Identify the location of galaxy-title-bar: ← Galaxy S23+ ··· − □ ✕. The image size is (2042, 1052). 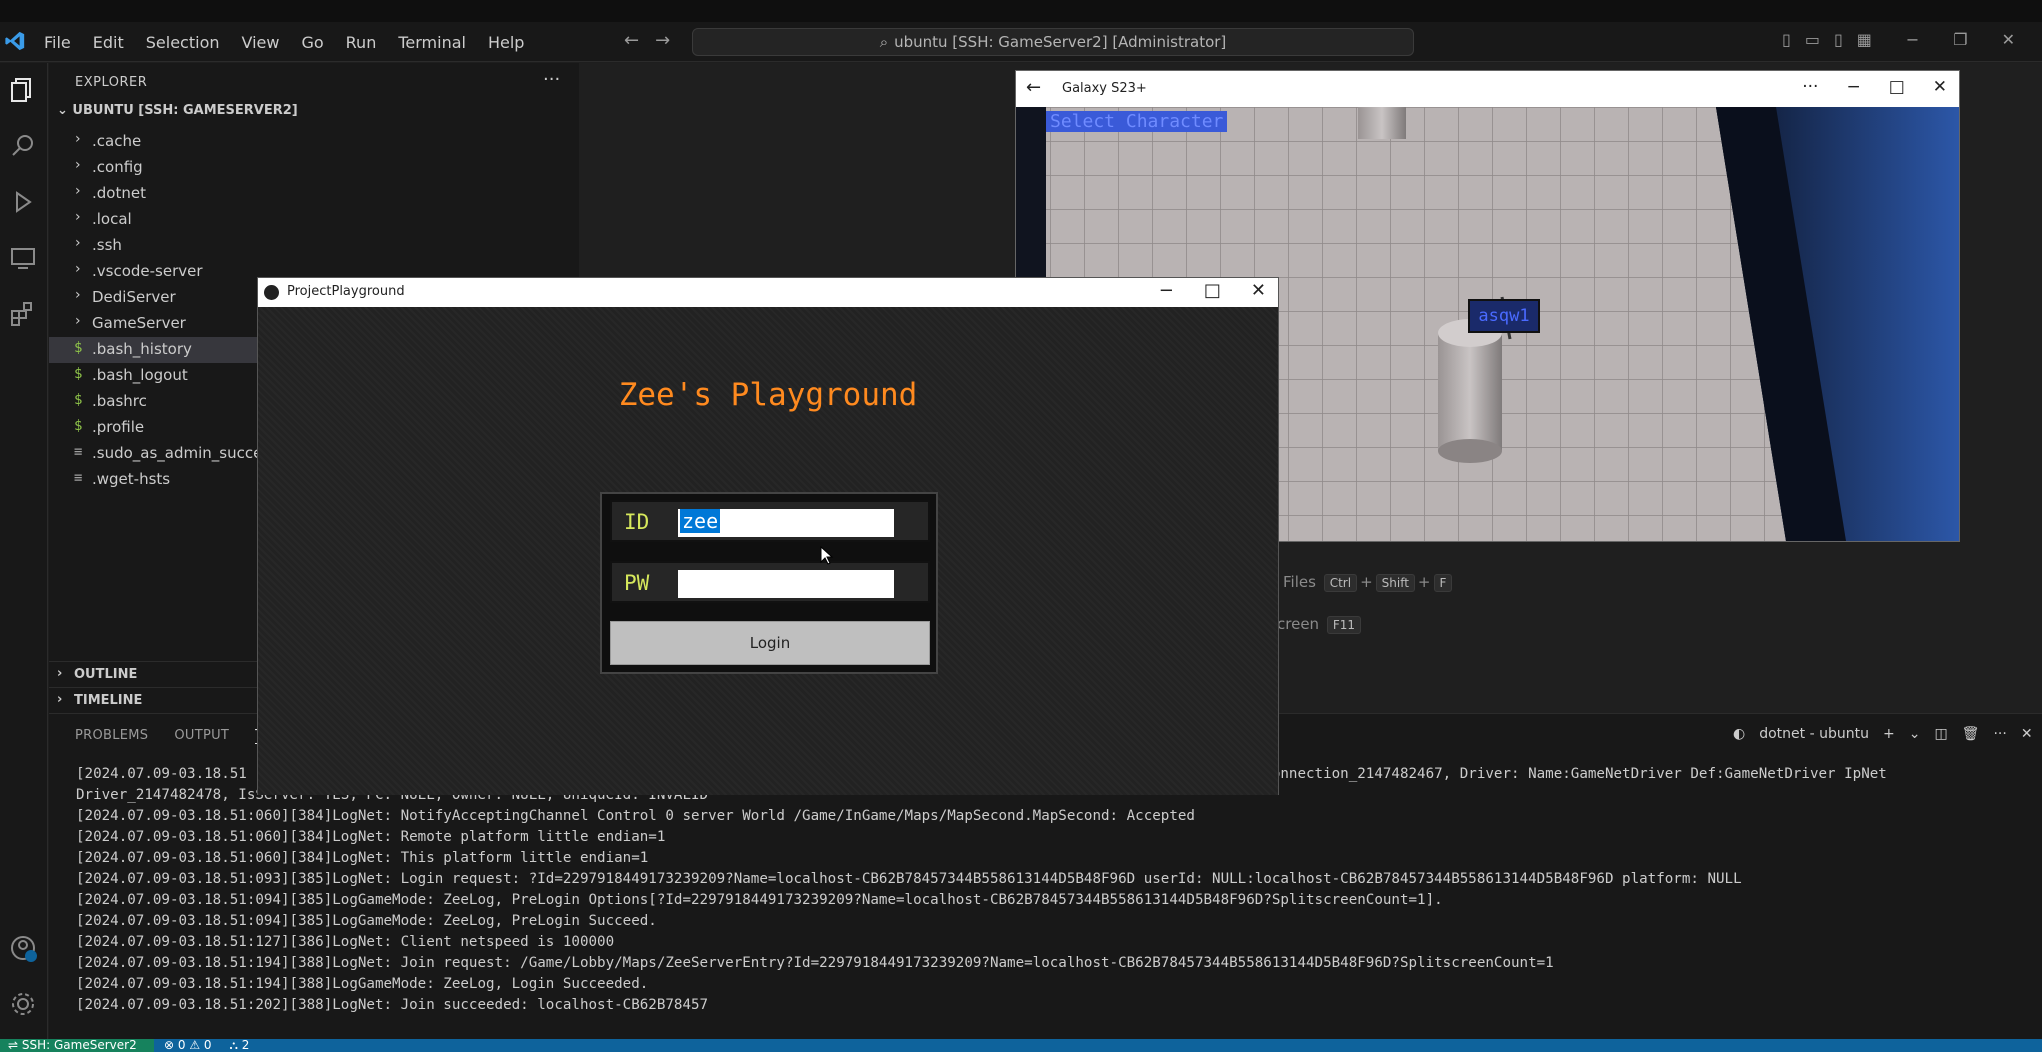
(1487, 89).